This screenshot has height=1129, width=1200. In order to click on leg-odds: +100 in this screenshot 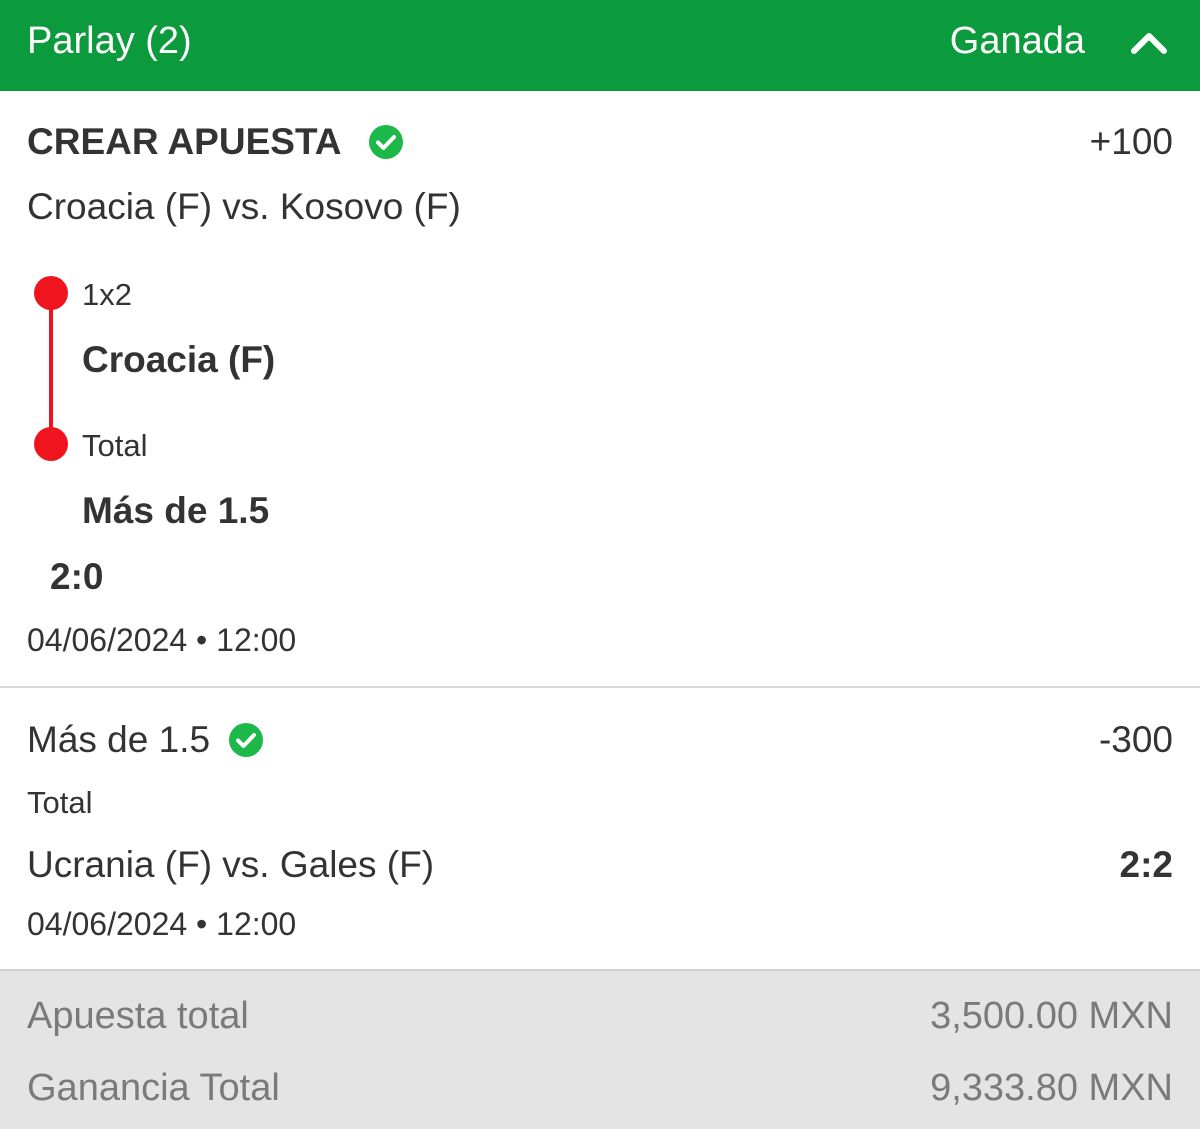, I will do `click(1131, 141)`.